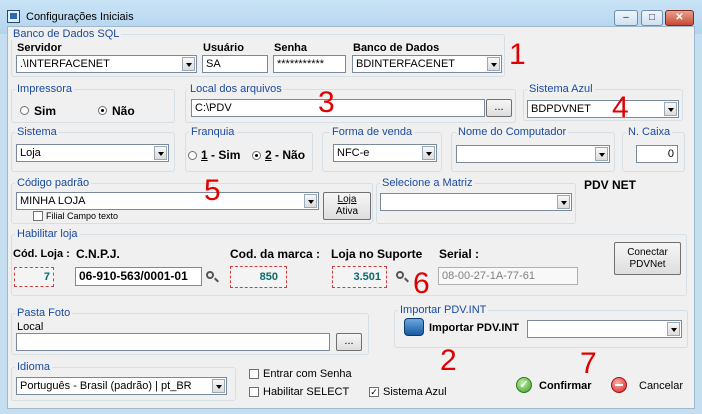  Describe the element at coordinates (619, 385) in the screenshot. I see `cancel-icon` at that location.